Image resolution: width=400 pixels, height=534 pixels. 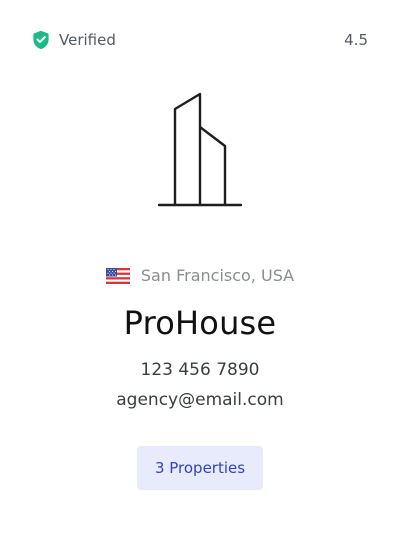 I want to click on properties-button: 3 Properties, so click(x=200, y=468).